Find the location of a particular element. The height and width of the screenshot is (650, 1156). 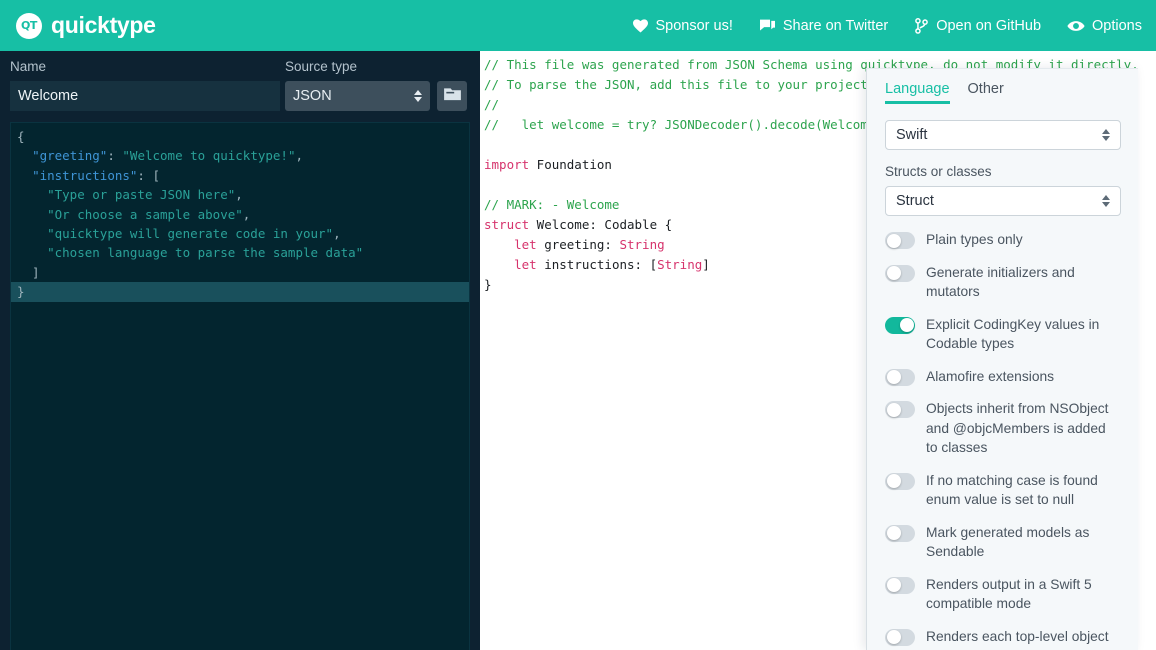

name-field-group: Name is located at coordinates (147, 85).